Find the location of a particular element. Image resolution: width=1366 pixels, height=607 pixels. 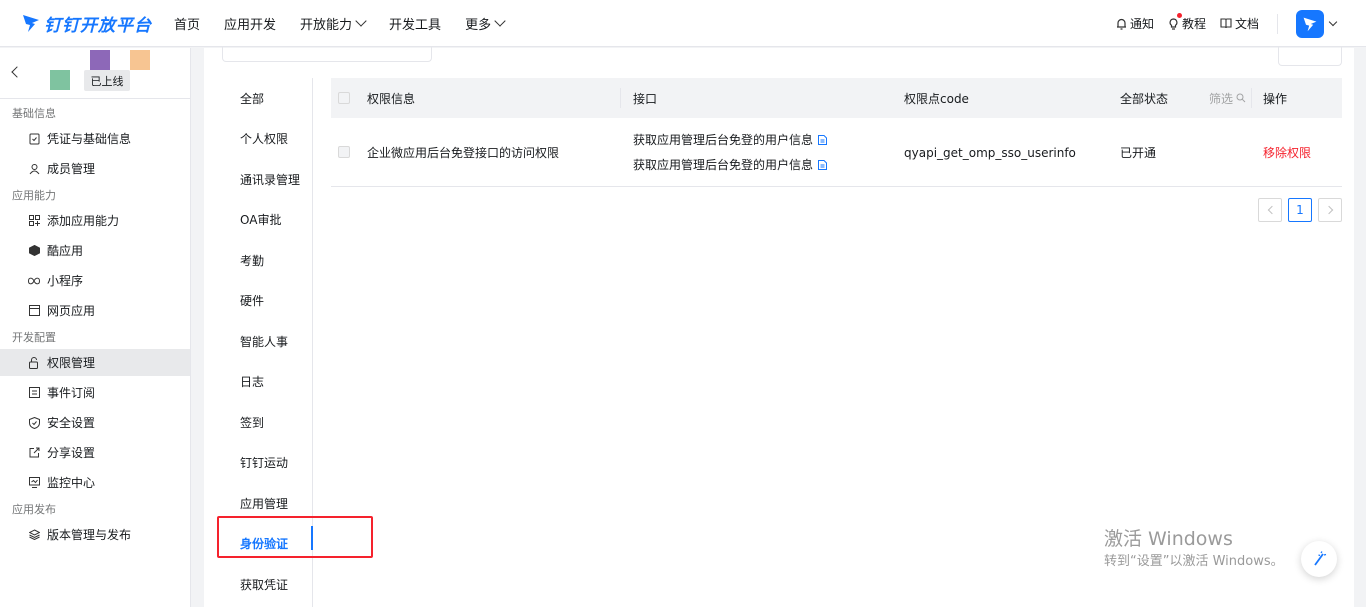

bell-icon is located at coordinates (1121, 24).